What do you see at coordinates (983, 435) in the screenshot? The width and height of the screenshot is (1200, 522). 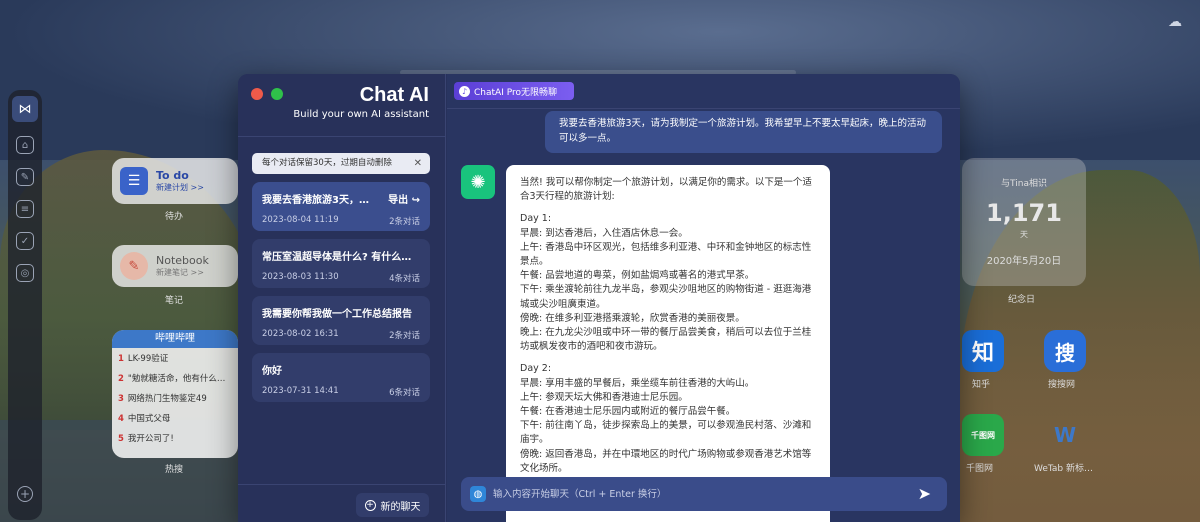 I see `qiantu-app-icon: 千图网` at bounding box center [983, 435].